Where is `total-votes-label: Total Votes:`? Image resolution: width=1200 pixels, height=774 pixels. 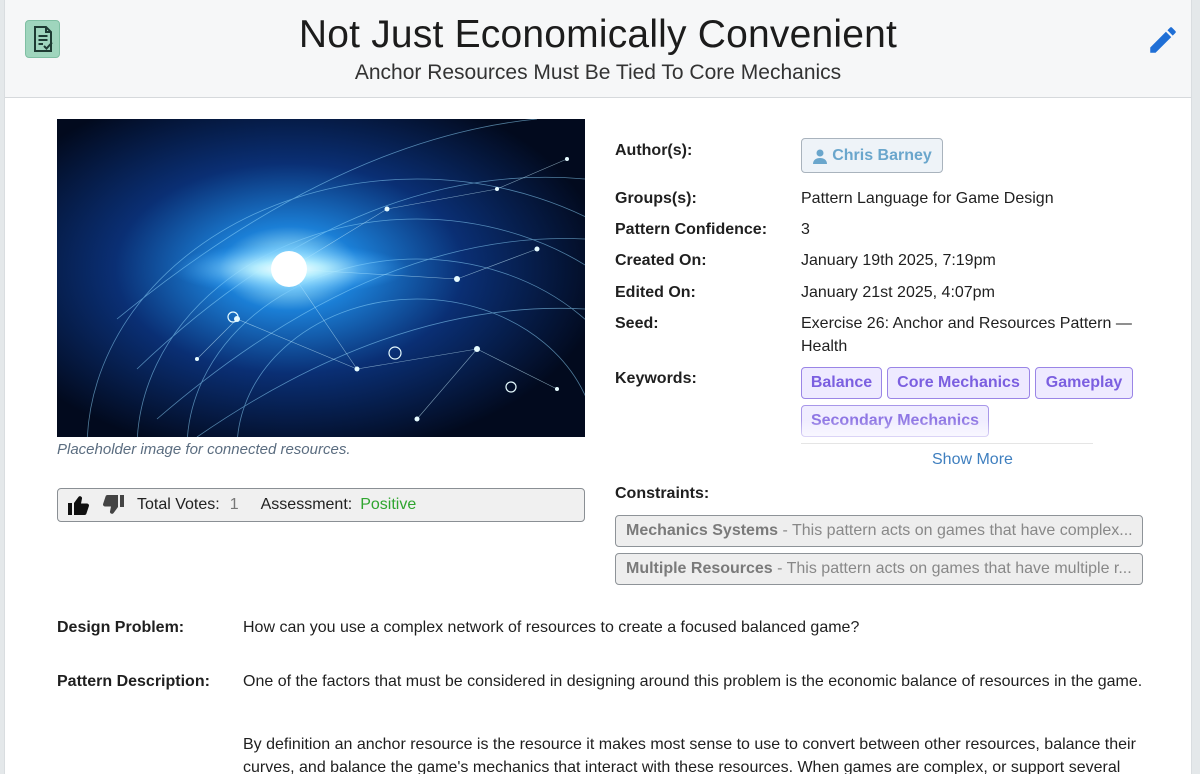
total-votes-label: Total Votes: is located at coordinates (178, 504).